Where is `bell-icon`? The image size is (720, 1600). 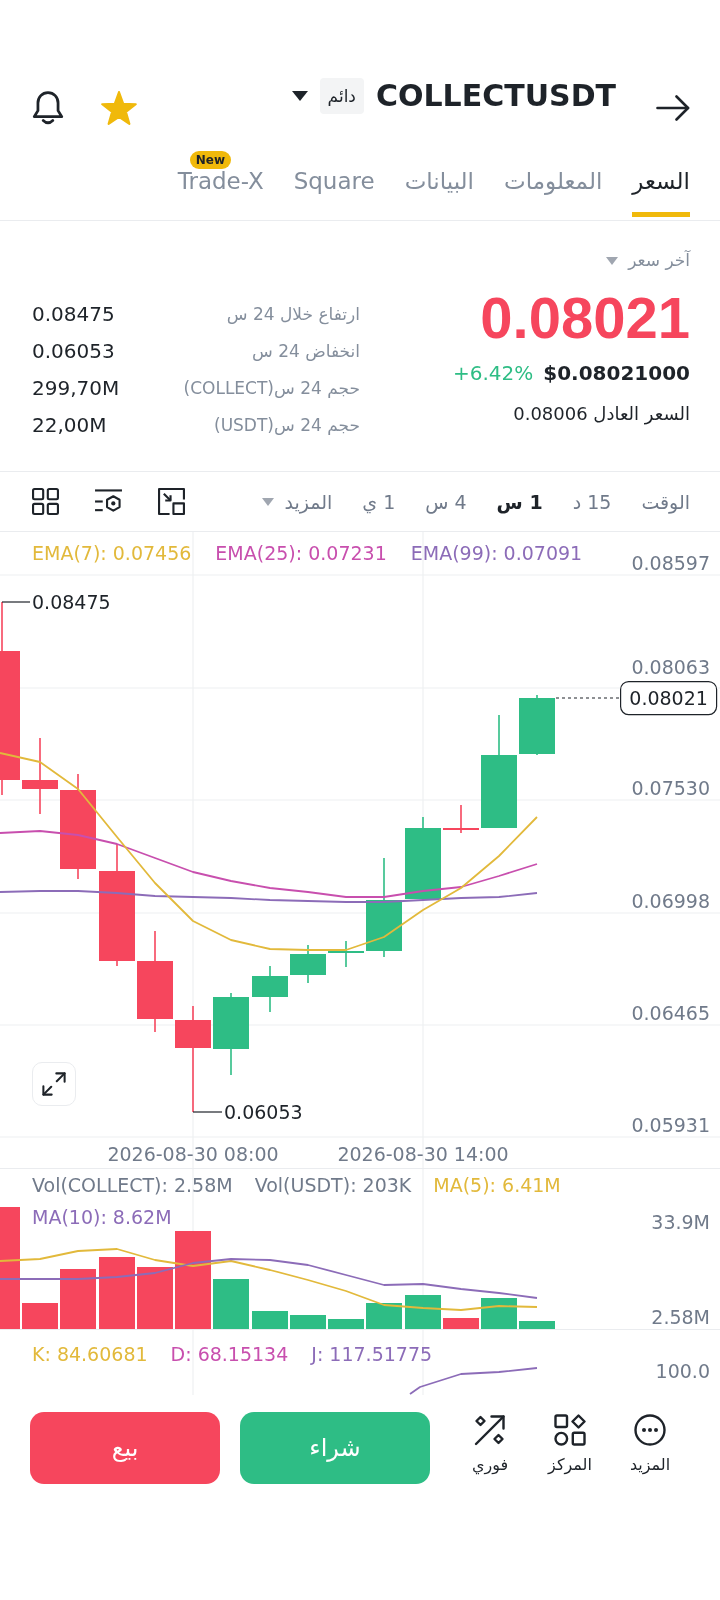
bell-icon is located at coordinates (48, 108).